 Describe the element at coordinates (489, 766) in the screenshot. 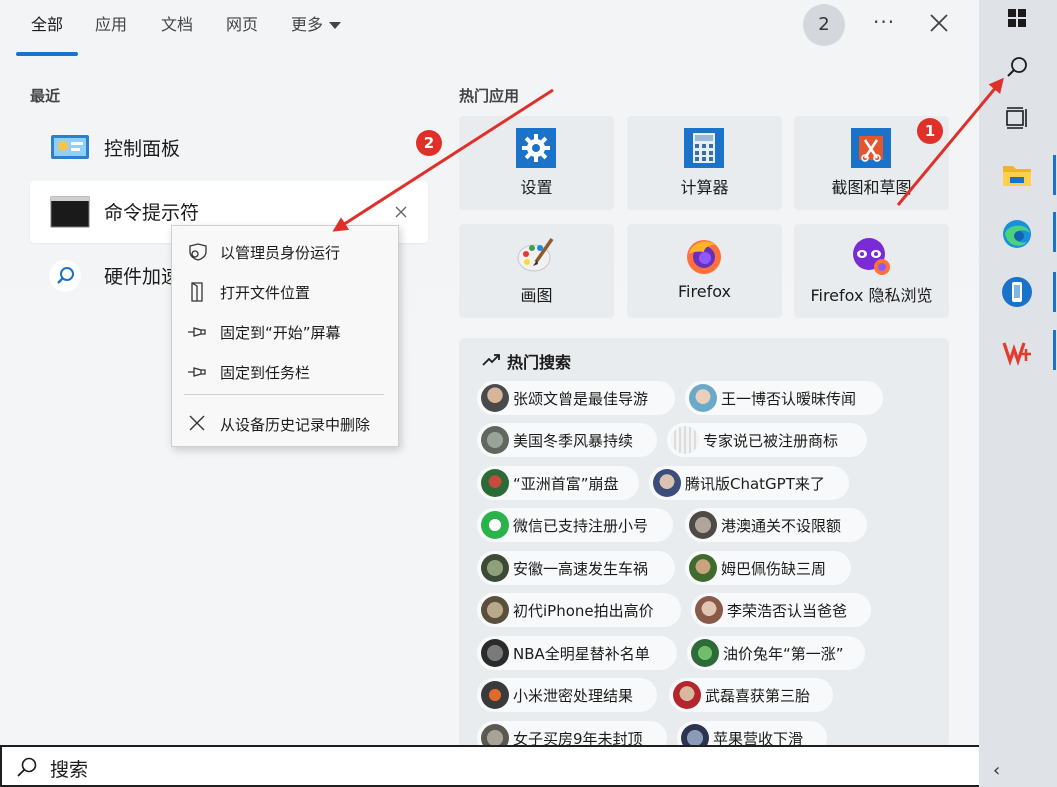

I see `search-bar: 搜索` at that location.